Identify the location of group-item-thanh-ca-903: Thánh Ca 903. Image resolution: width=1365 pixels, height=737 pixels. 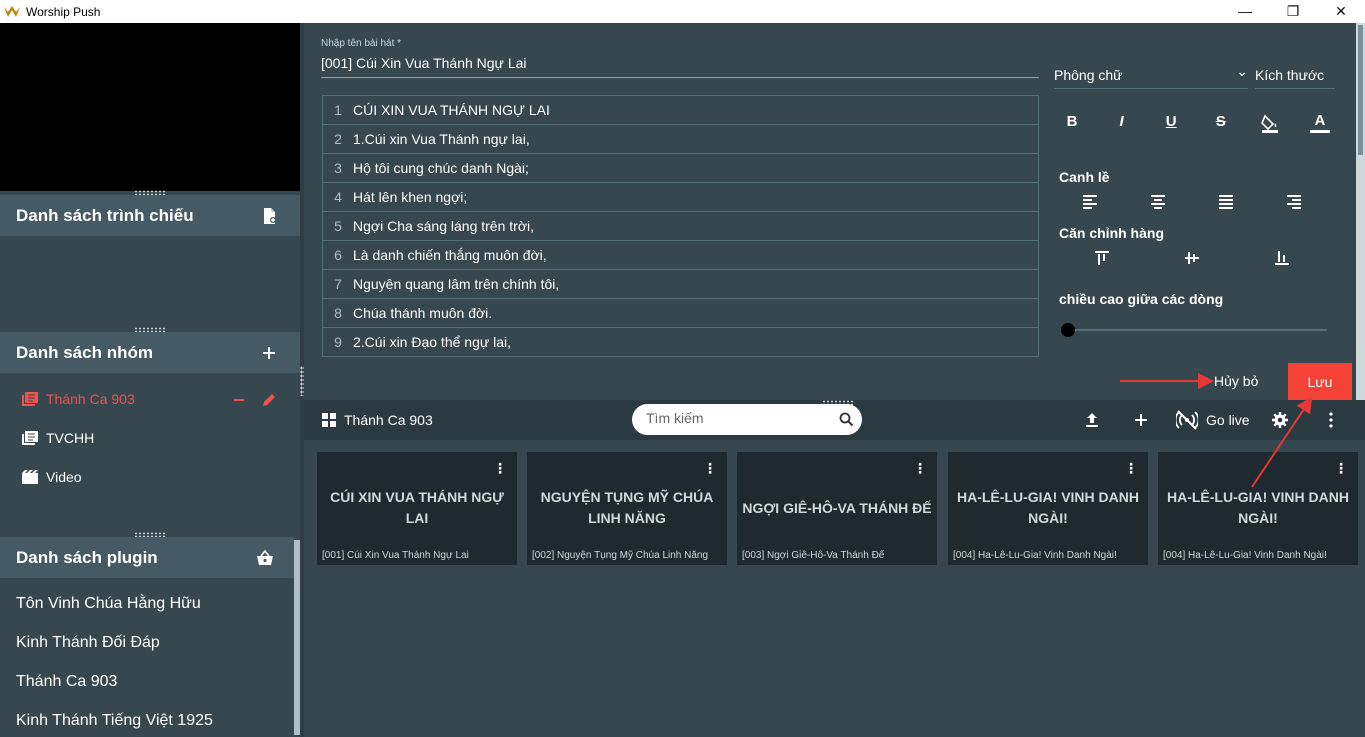
(78, 399).